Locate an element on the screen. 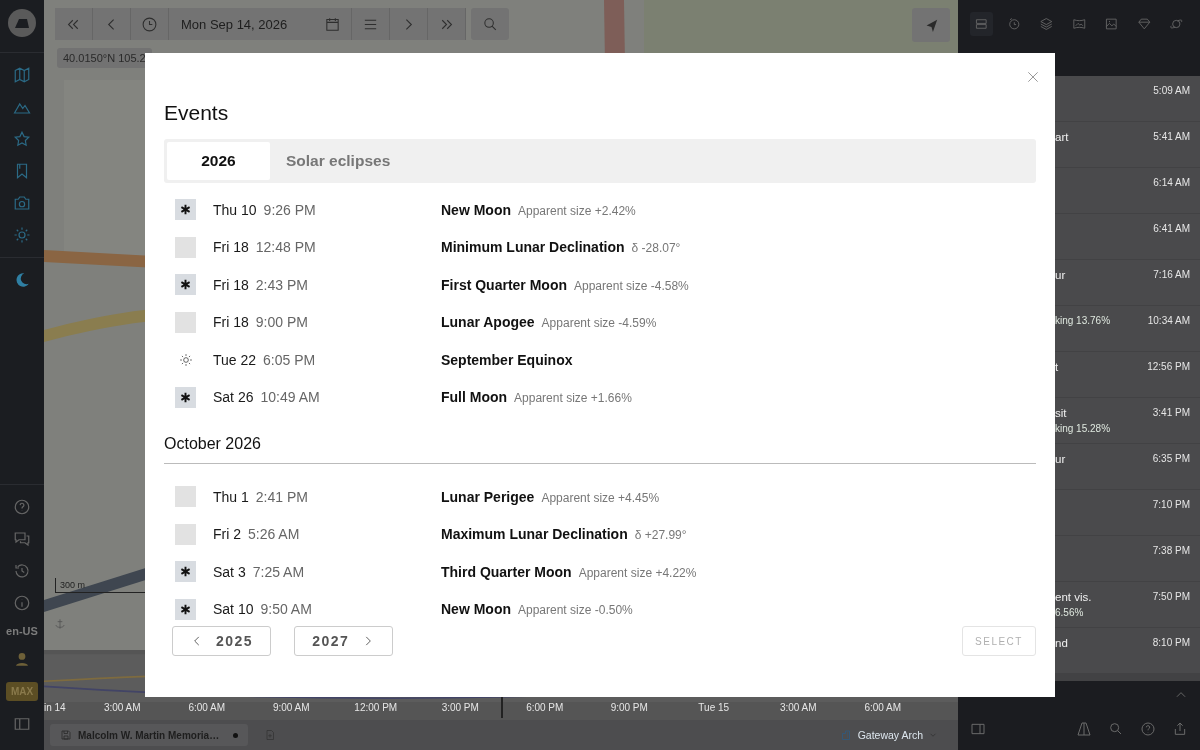 This screenshot has height=750, width=1200. chat-icon is located at coordinates (22, 539).